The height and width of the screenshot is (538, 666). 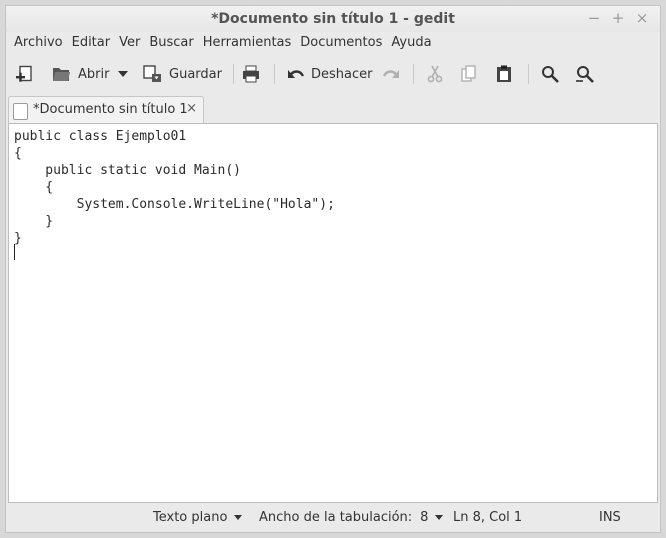 I want to click on open-button: Abrir, so click(x=80, y=74).